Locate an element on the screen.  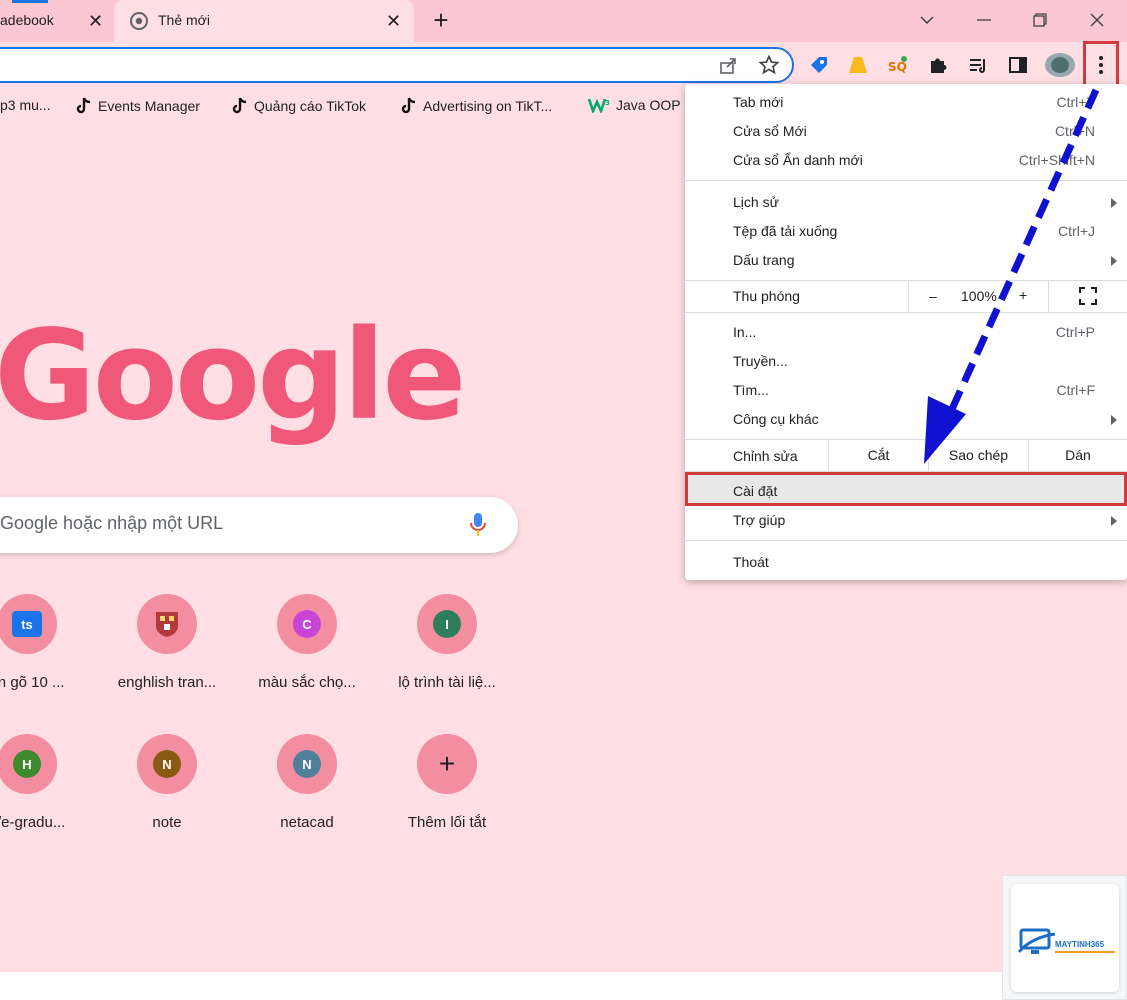
share-icon is located at coordinates (729, 65).